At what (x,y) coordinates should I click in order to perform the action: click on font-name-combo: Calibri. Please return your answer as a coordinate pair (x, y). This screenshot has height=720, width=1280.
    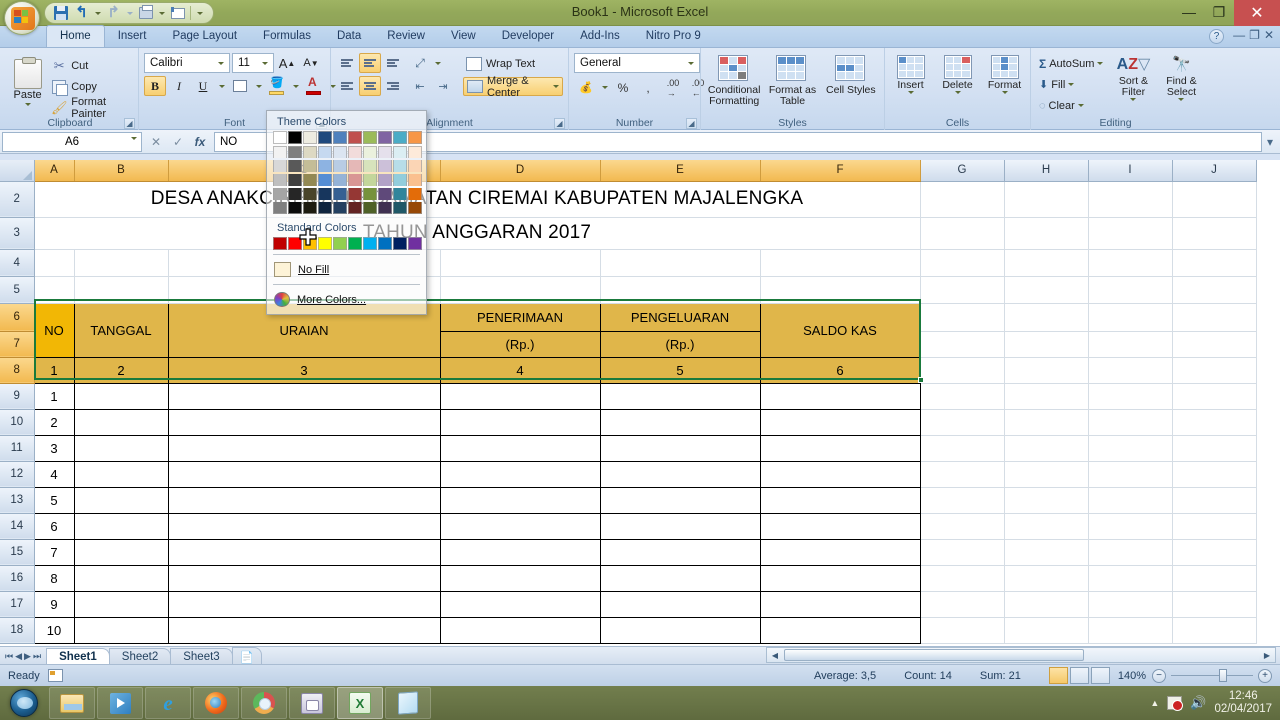
    Looking at the image, I should click on (187, 63).